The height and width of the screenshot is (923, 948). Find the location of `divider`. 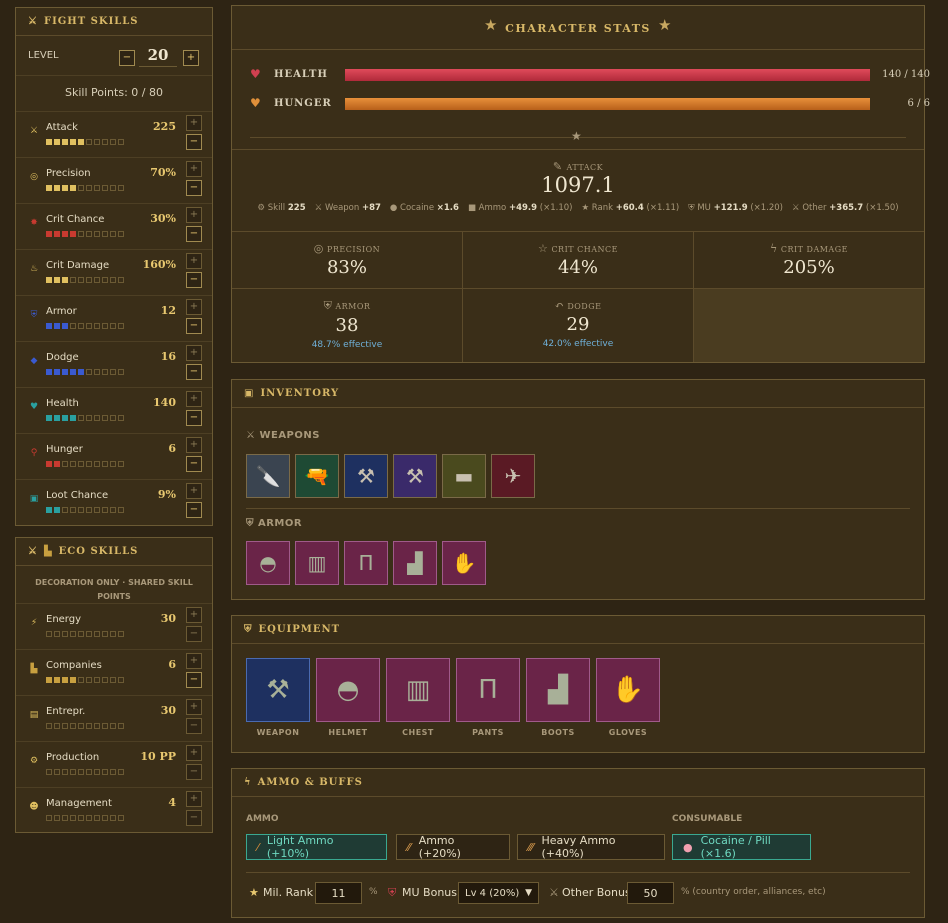

divider is located at coordinates (578, 508).